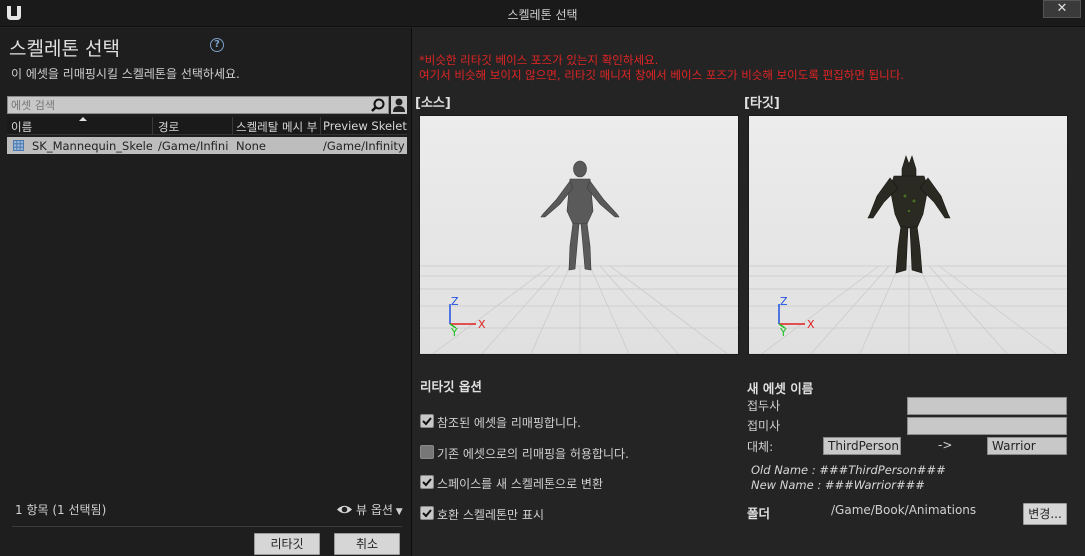  I want to click on title-bar: 스켈레톤 선택 ✕, so click(542, 13).